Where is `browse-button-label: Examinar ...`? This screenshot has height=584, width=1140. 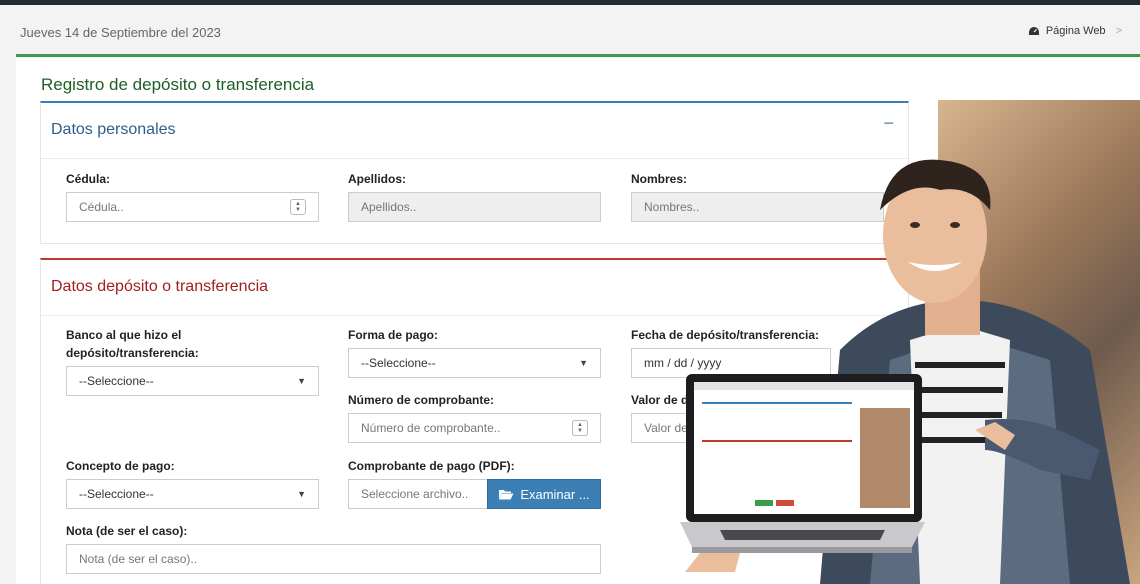
browse-button-label: Examinar ... is located at coordinates (555, 494).